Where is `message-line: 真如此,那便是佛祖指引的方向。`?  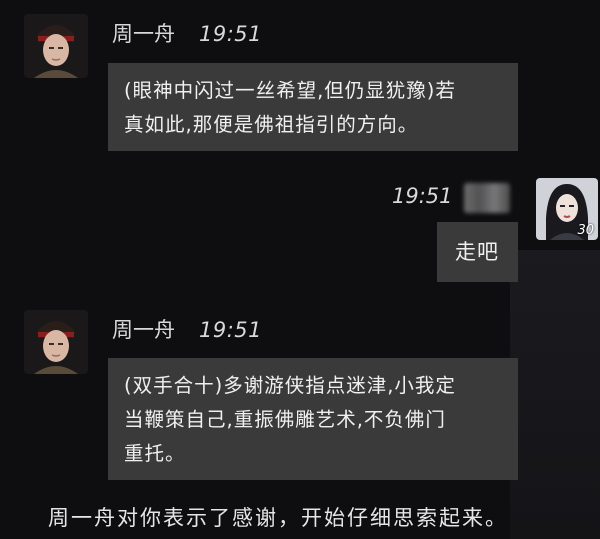
message-line: 真如此,那便是佛祖指引的方向。 is located at coordinates (271, 124).